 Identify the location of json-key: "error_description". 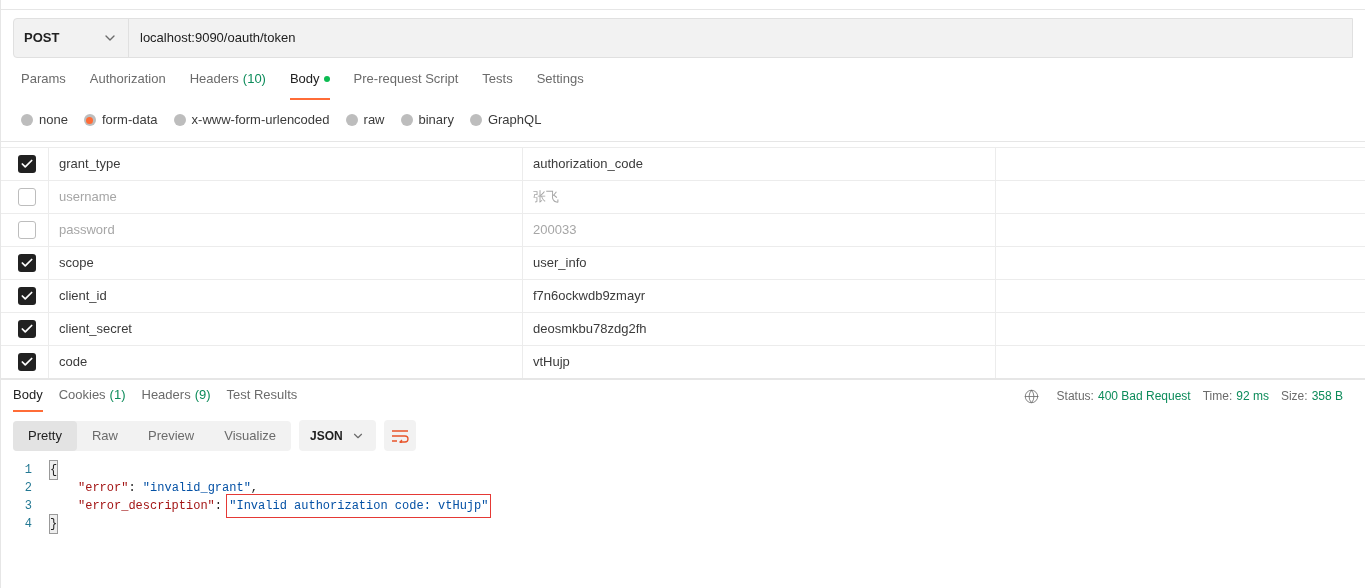
(146, 506).